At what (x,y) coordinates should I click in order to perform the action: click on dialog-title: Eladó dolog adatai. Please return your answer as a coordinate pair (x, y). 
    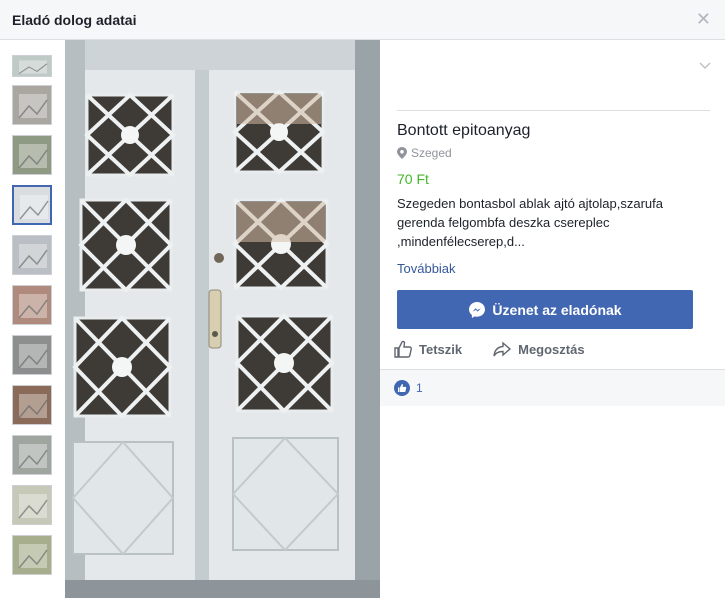
    Looking at the image, I should click on (74, 20).